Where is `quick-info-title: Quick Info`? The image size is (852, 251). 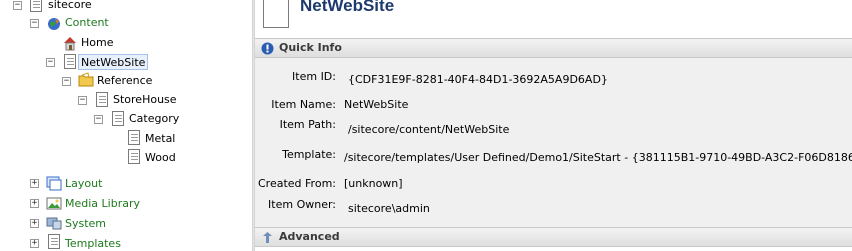 quick-info-title: Quick Info is located at coordinates (310, 47).